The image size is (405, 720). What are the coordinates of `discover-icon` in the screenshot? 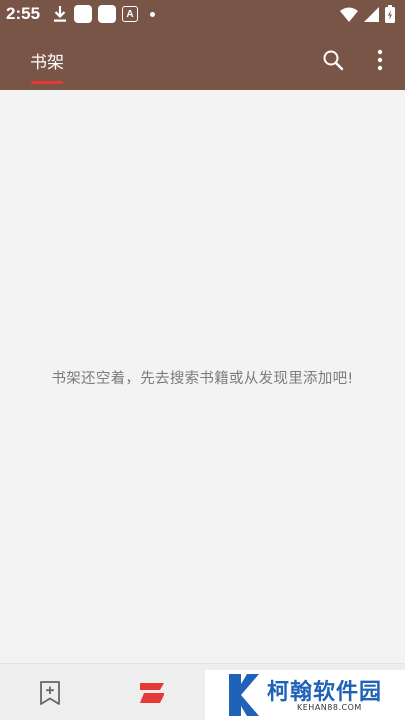 It's located at (152, 693).